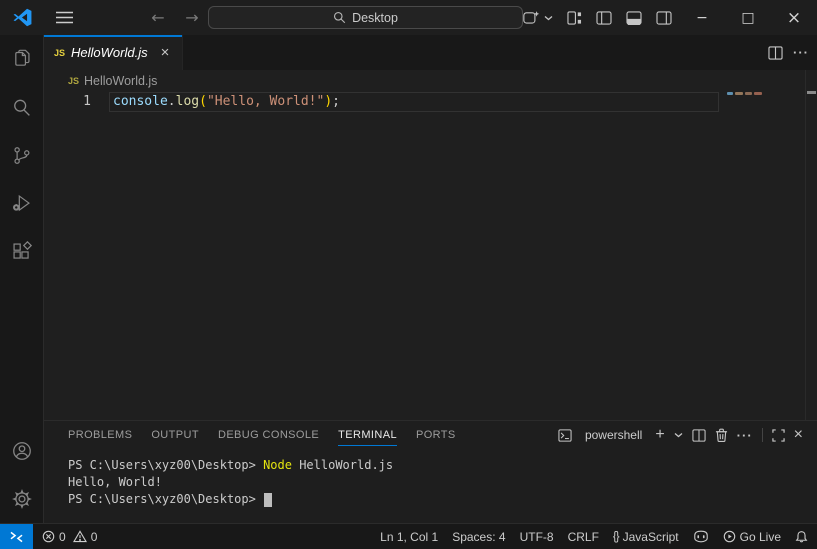 The height and width of the screenshot is (549, 817). Describe the element at coordinates (79, 536) in the screenshot. I see `warning-icon` at that location.